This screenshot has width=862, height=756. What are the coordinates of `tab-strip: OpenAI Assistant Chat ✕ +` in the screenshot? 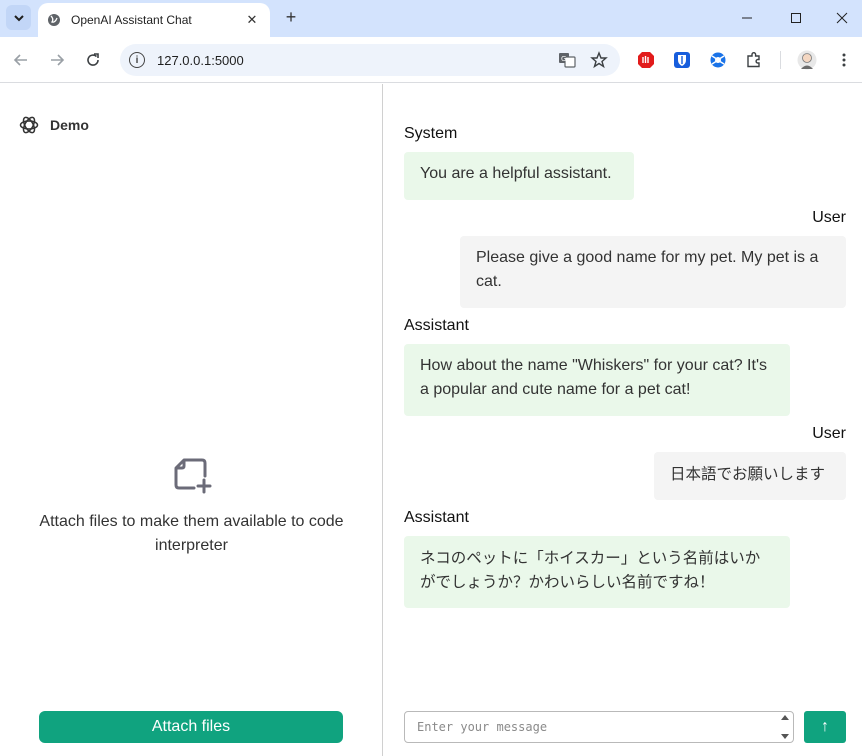 It's located at (431, 18).